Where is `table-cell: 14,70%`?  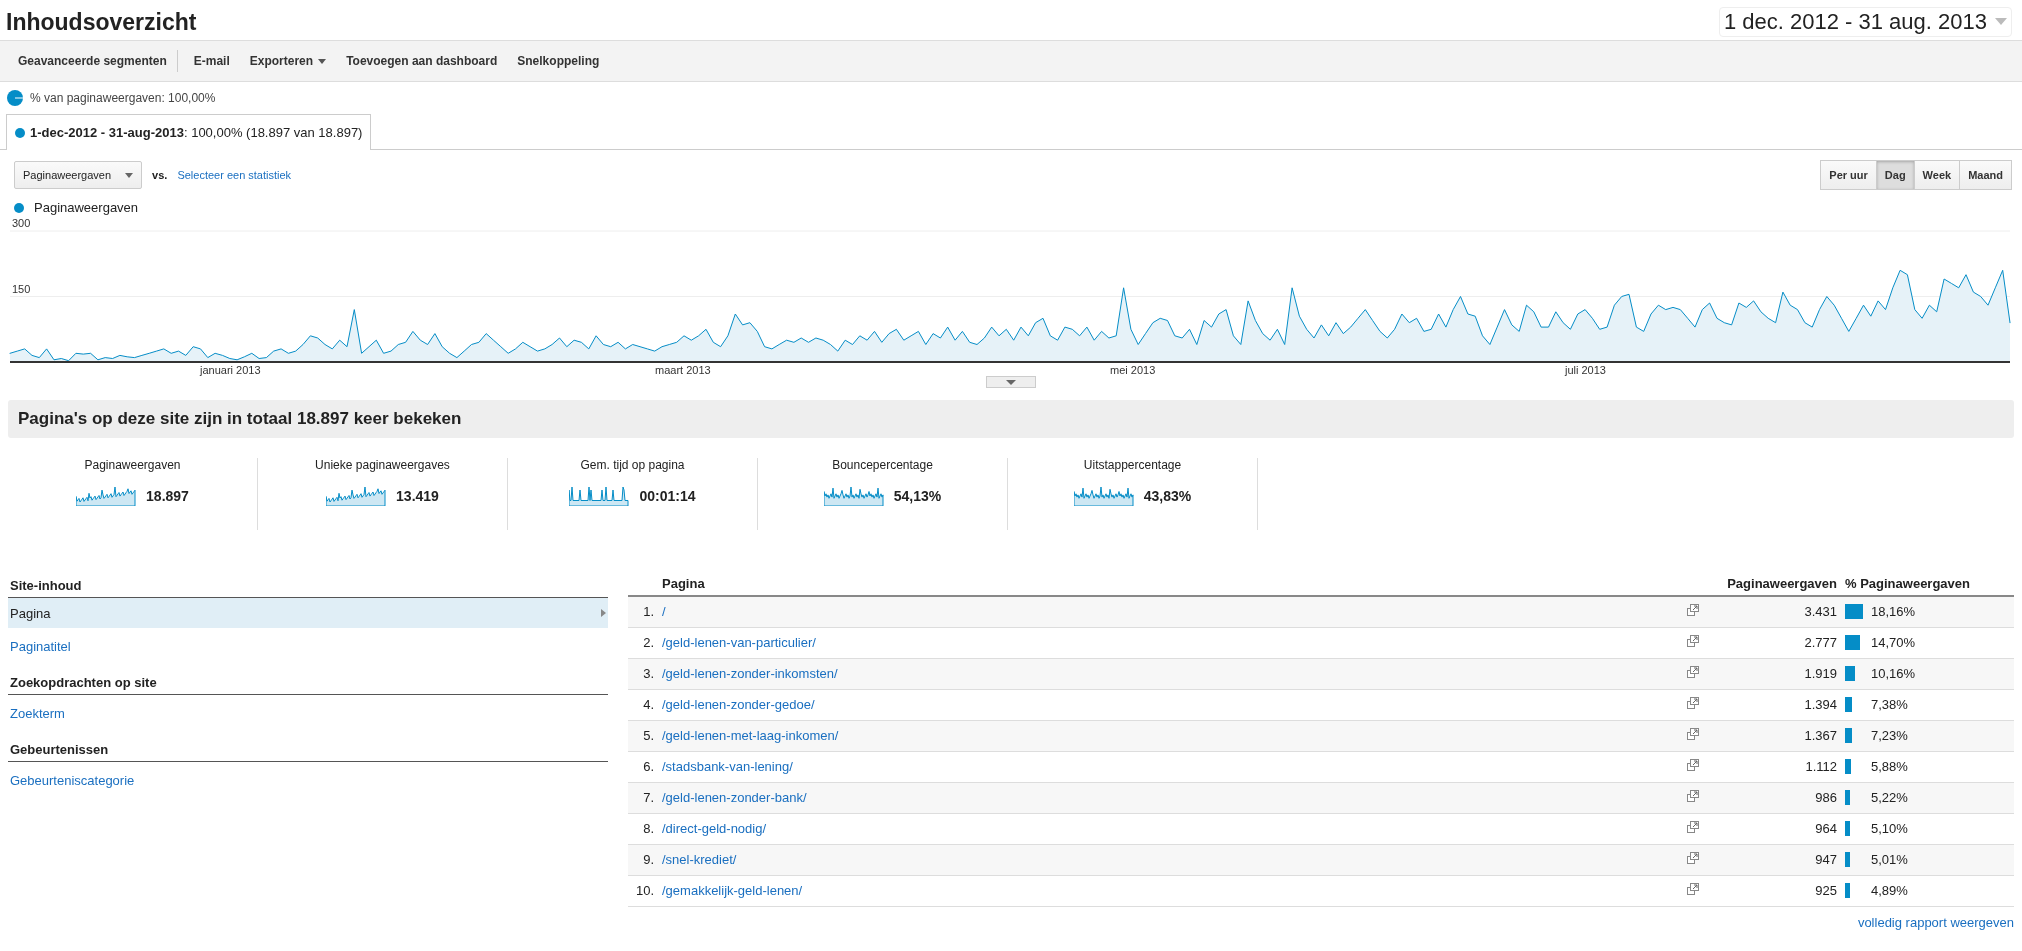 table-cell: 14,70% is located at coordinates (1893, 642).